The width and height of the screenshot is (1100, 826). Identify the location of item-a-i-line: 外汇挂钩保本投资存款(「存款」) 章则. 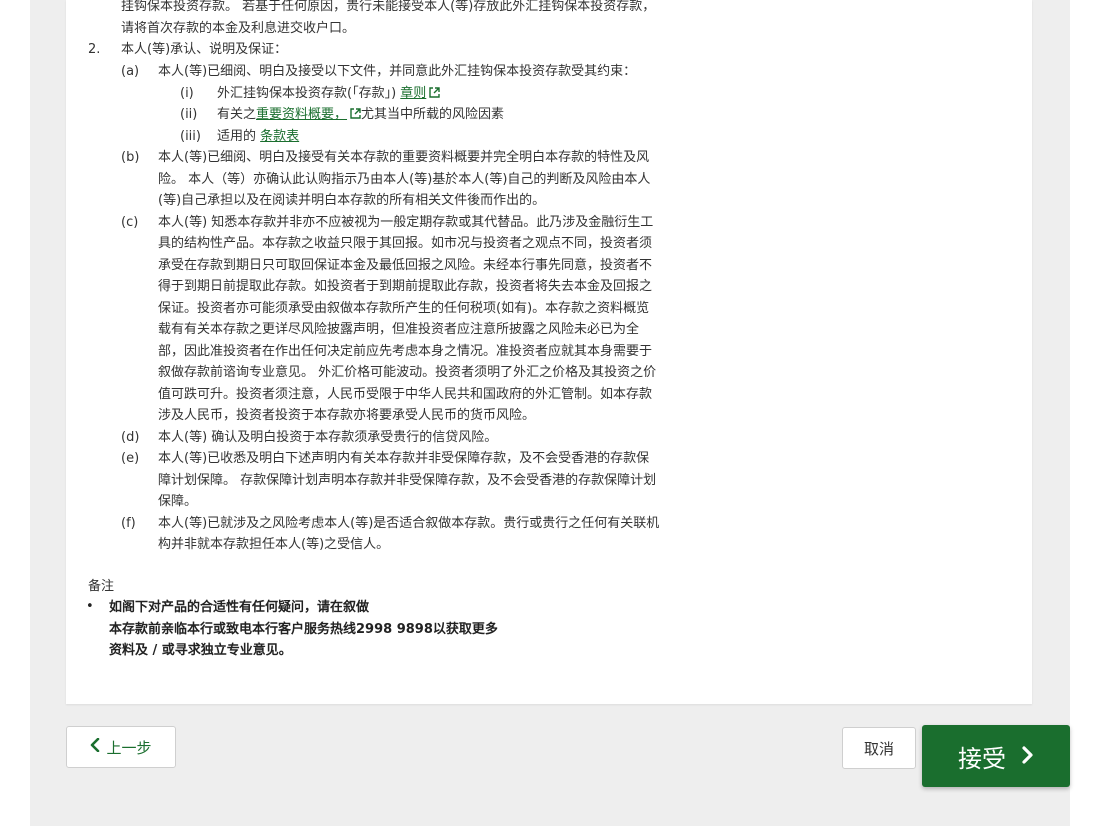
(328, 94).